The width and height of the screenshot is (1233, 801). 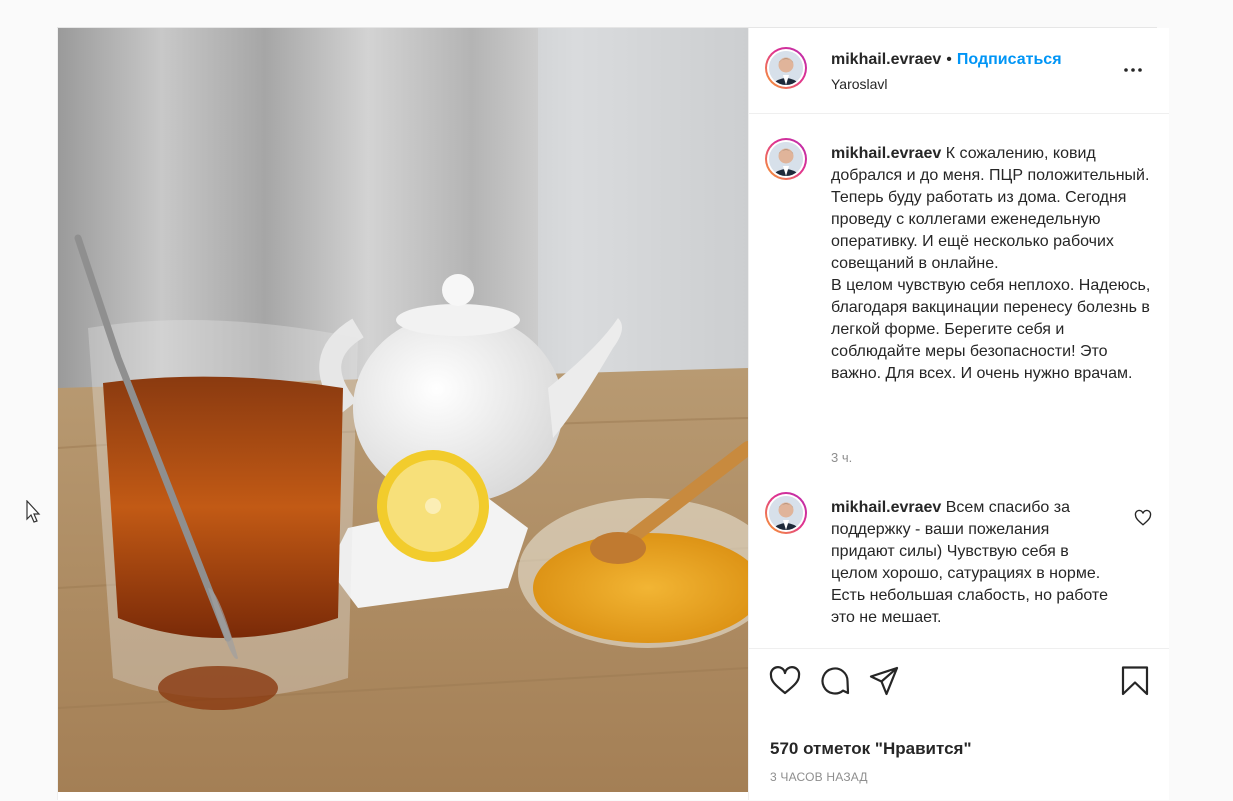 What do you see at coordinates (785, 681) in the screenshot?
I see `heart-icon` at bounding box center [785, 681].